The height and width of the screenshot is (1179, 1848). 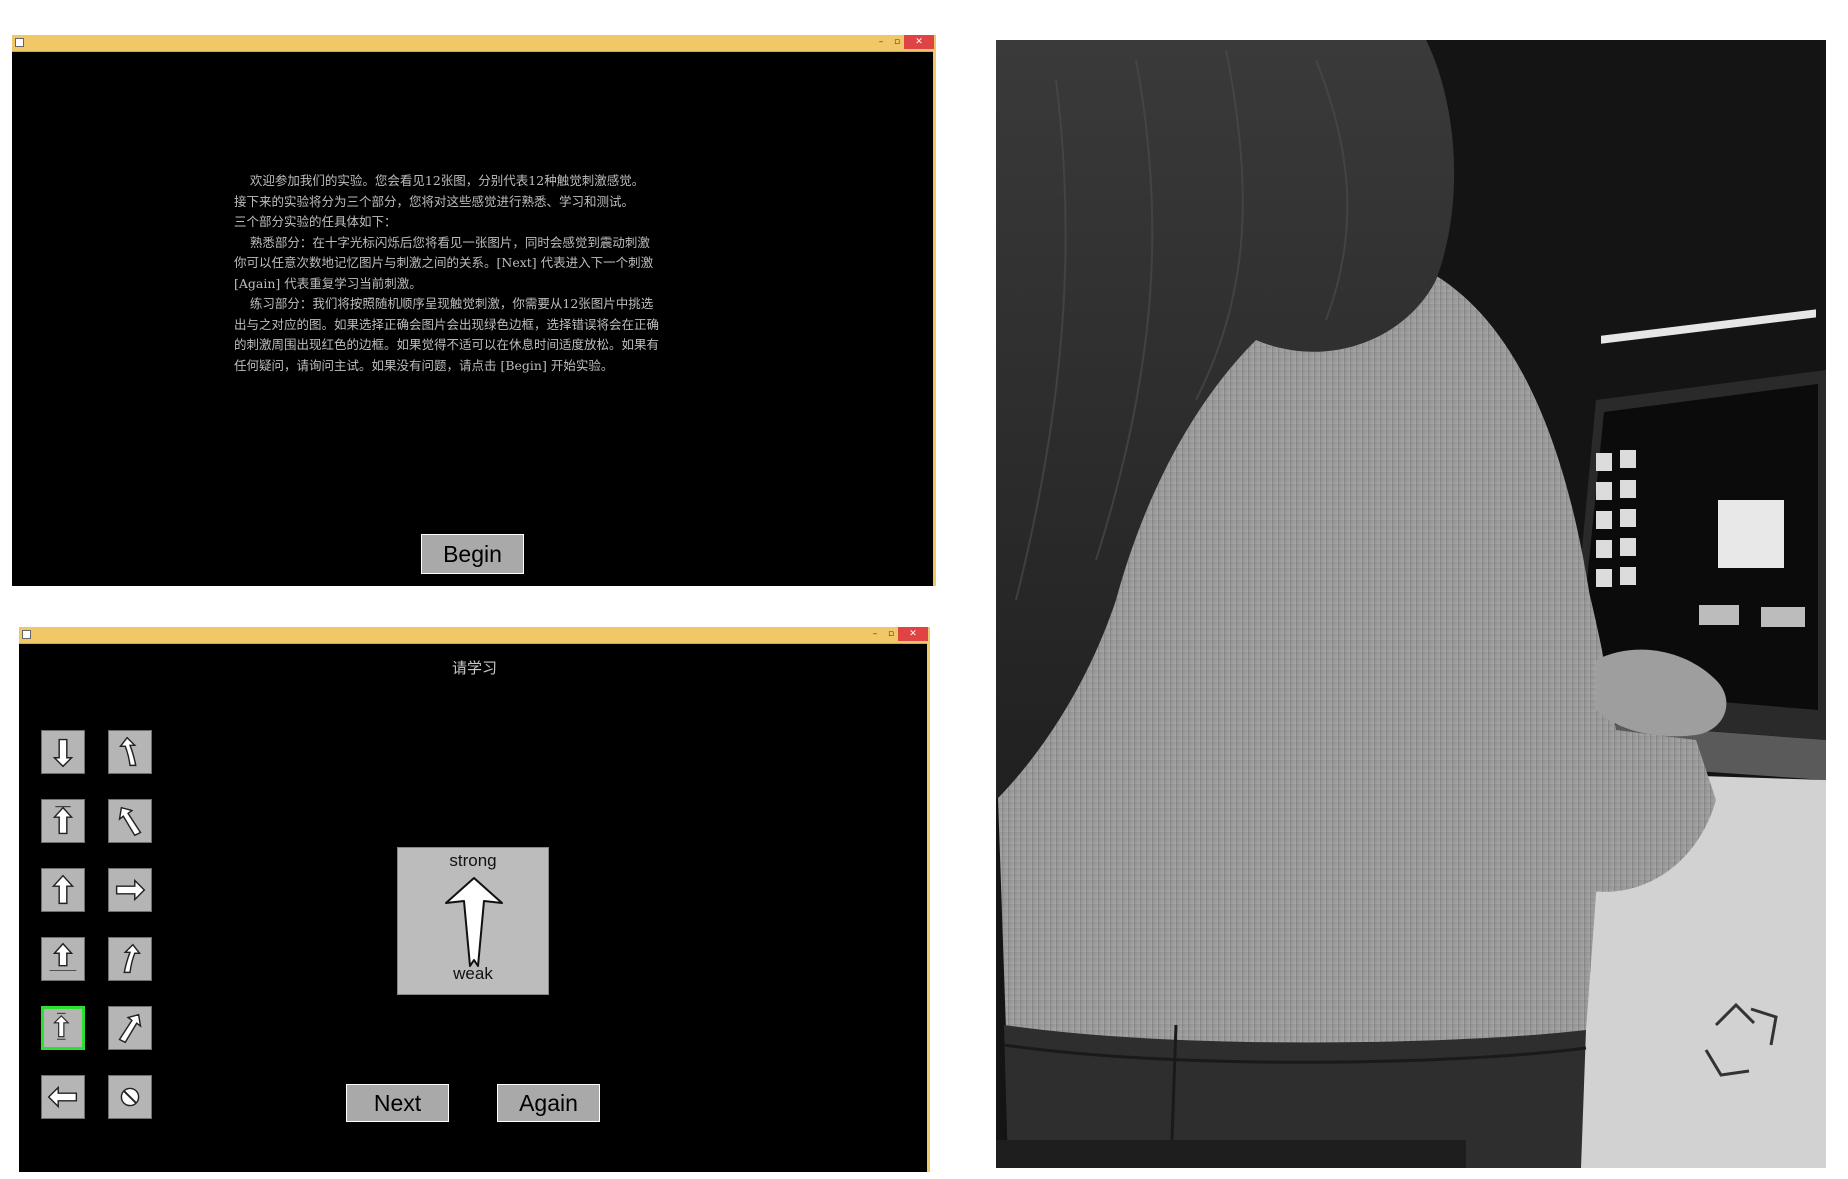 What do you see at coordinates (434, 201) in the screenshot?
I see `instruction-line: 接下来的实验将分为三个部分，您将对这些感觉进行熟悉、学习和测试。` at bounding box center [434, 201].